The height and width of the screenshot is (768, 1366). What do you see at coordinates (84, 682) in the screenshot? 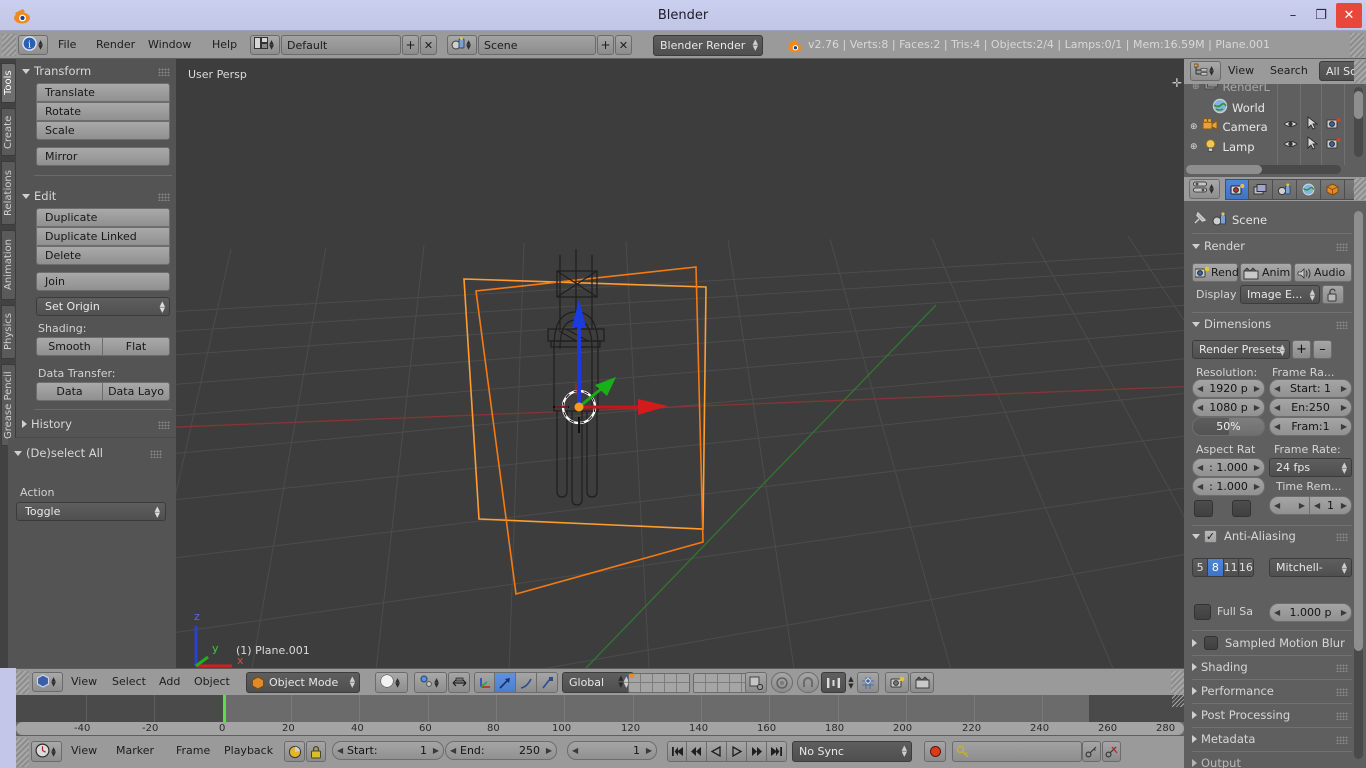
I see `viewport-menu-view: View` at bounding box center [84, 682].